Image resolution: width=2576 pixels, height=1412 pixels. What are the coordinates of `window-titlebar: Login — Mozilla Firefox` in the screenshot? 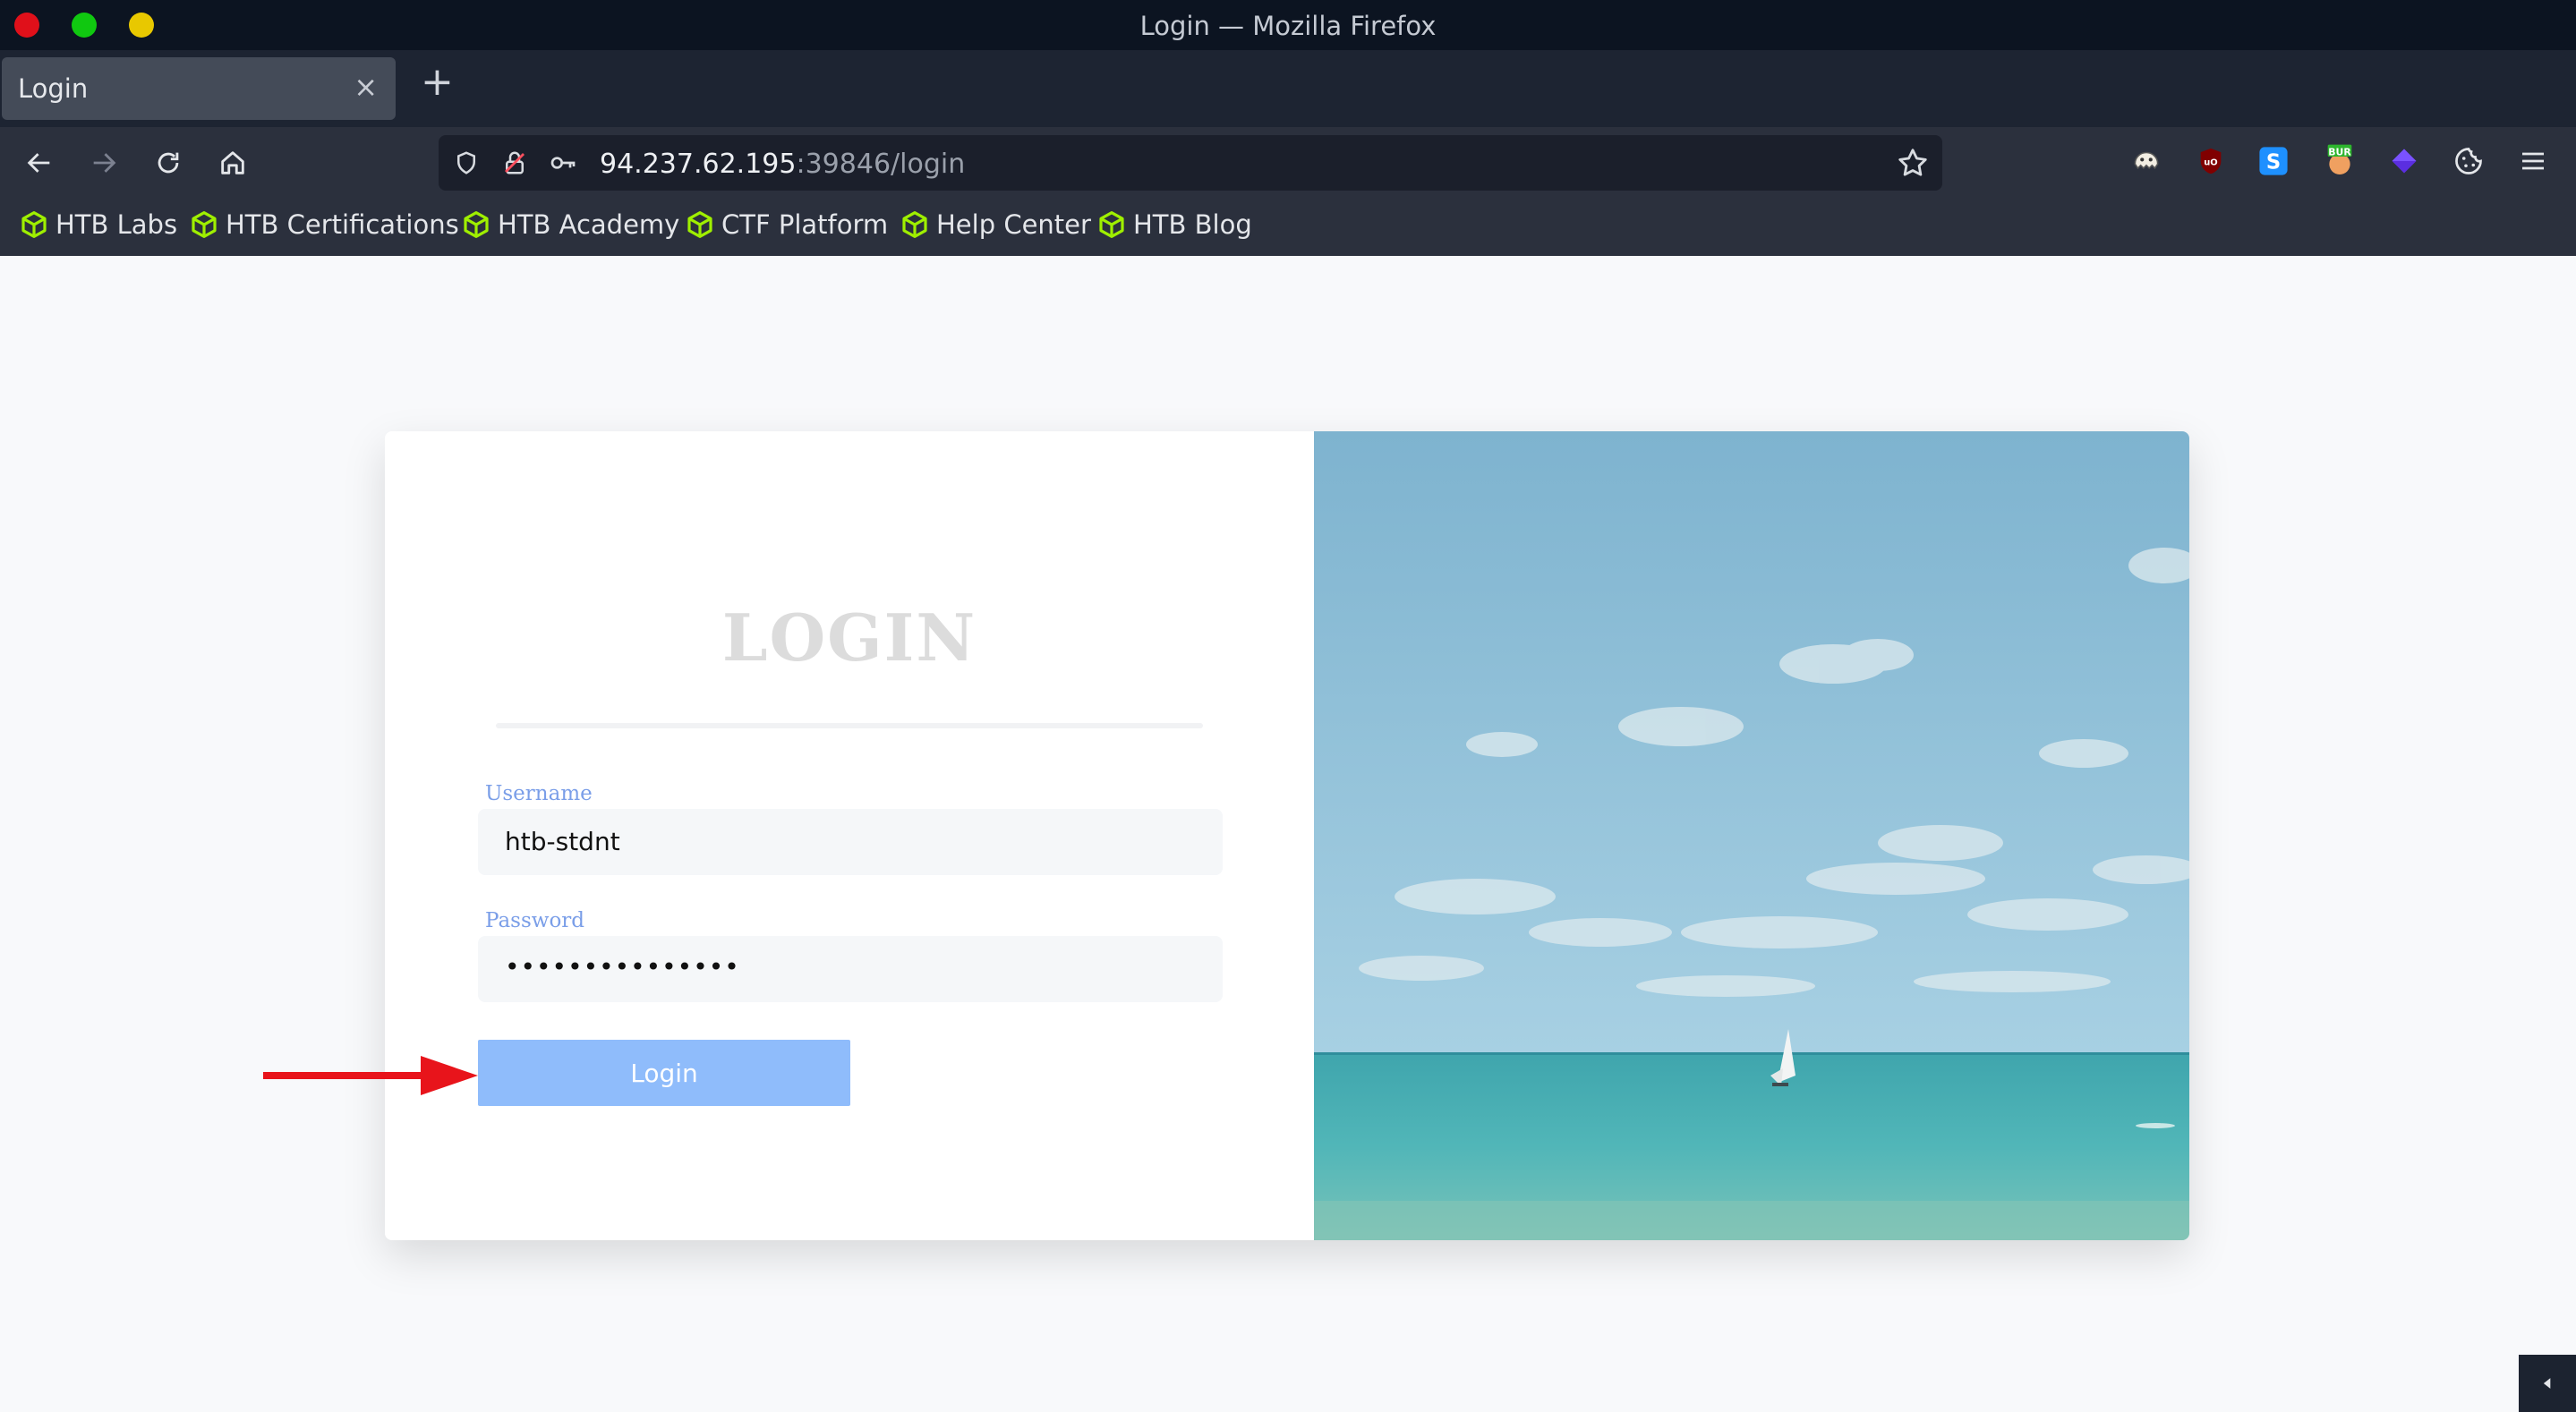 It's located at (1288, 25).